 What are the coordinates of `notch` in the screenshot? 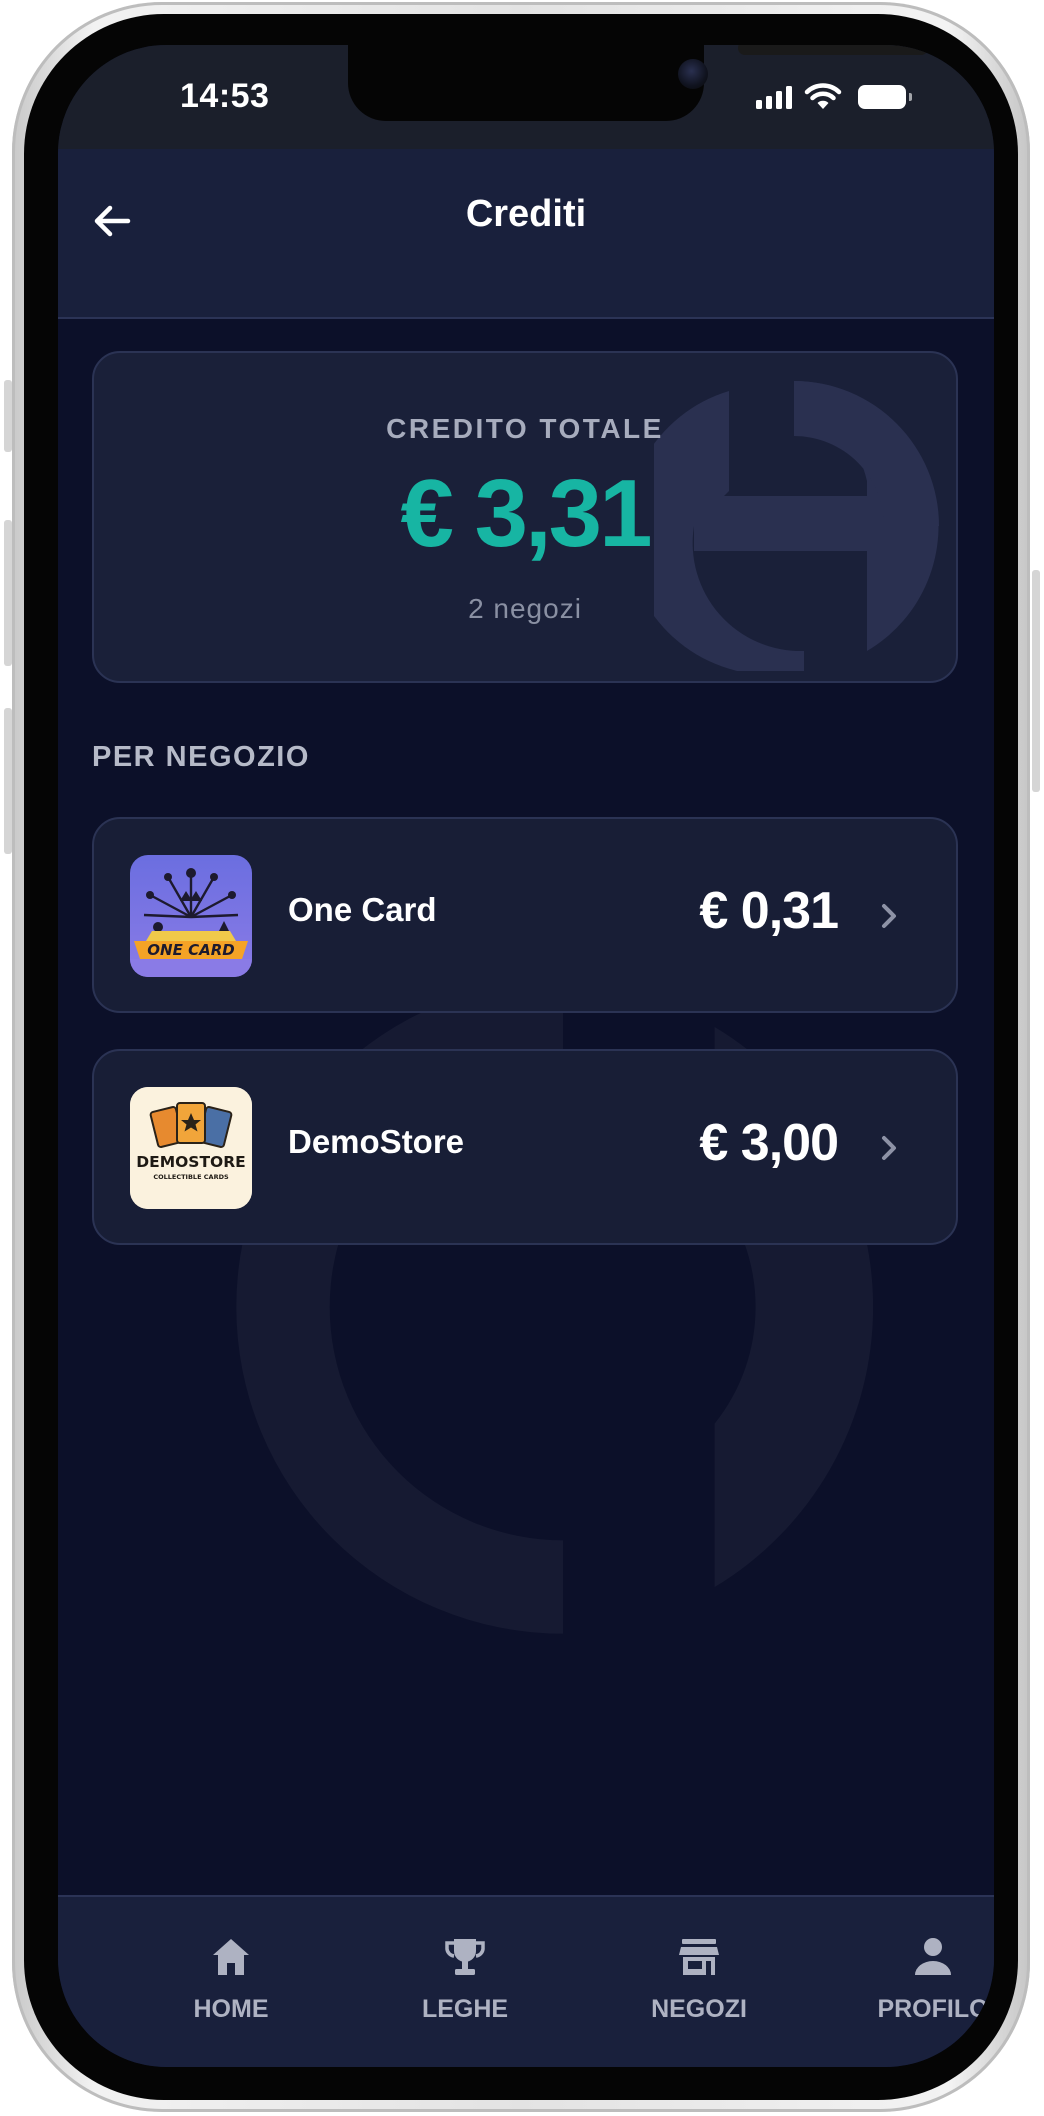 It's located at (638, 83).